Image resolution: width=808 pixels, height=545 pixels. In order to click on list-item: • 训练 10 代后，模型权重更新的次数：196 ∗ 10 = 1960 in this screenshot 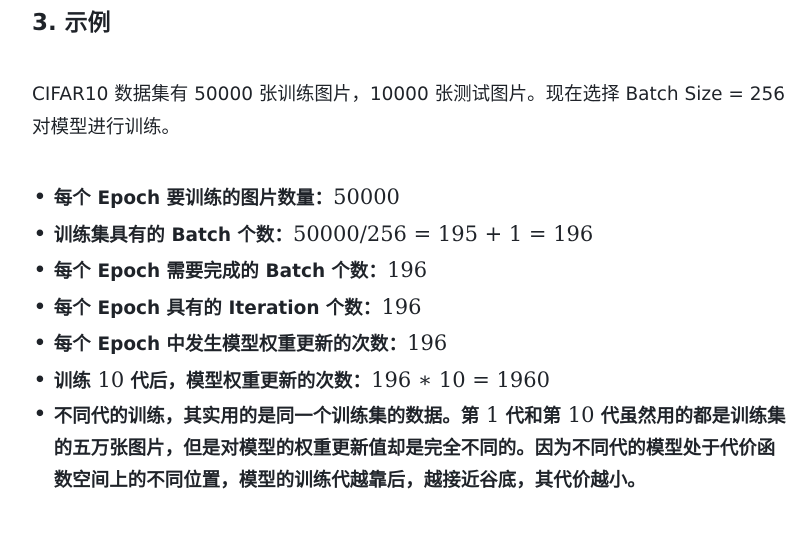, I will do `click(412, 381)`.